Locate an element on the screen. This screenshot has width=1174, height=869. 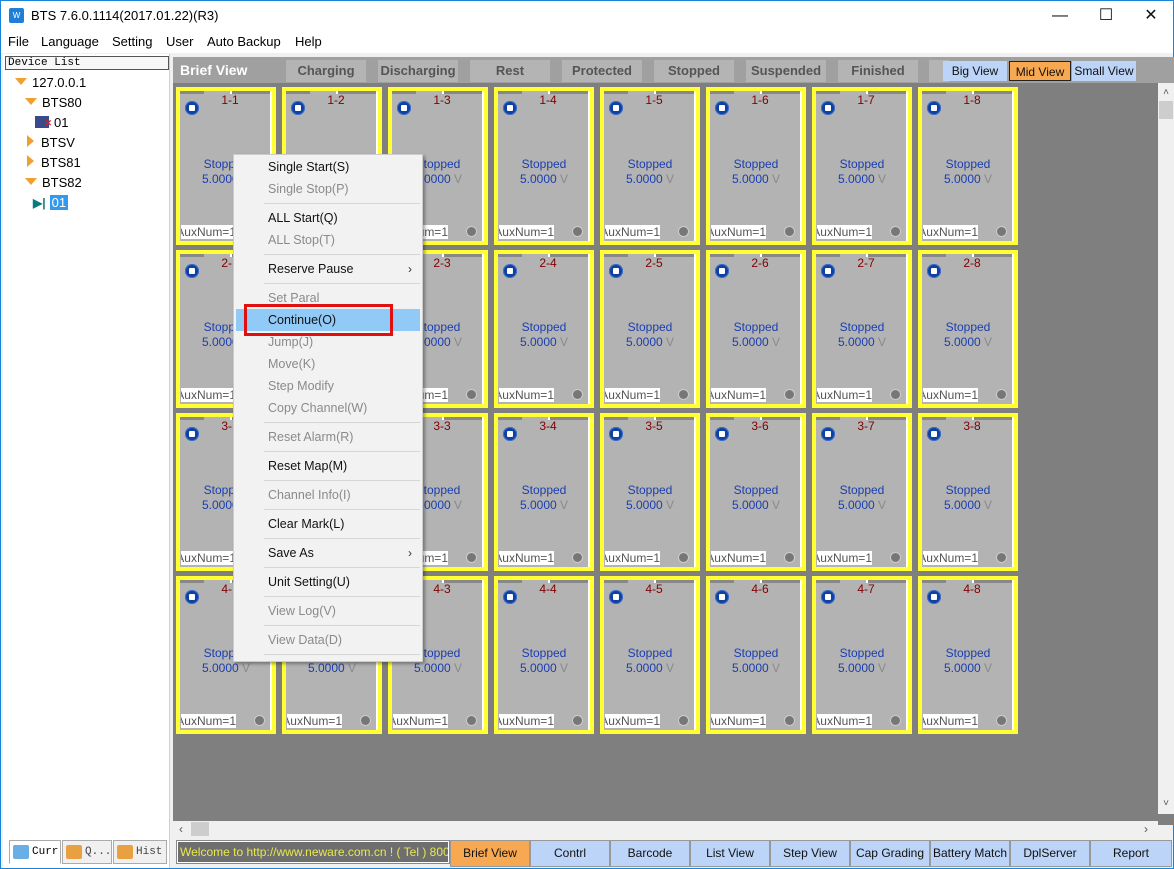
bottom-tab-list-view: List View is located at coordinates (730, 853).